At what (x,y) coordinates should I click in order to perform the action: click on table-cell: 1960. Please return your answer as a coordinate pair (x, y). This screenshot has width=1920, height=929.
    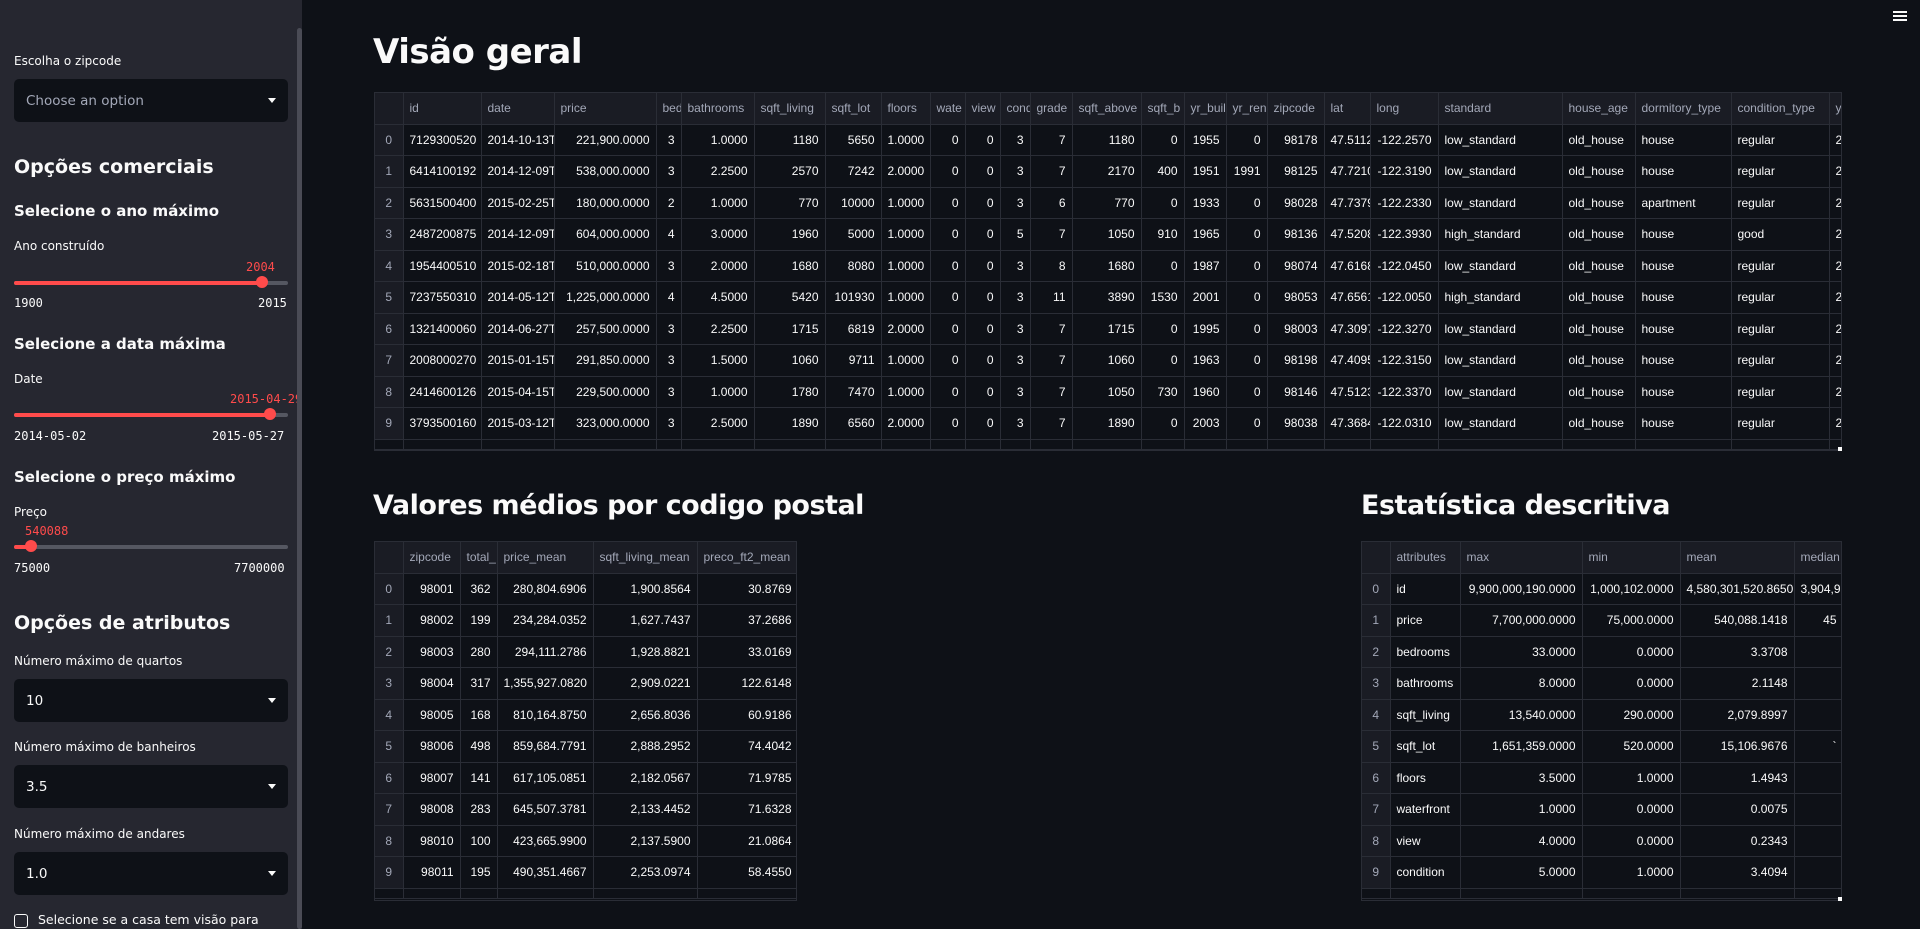
    Looking at the image, I should click on (1205, 392).